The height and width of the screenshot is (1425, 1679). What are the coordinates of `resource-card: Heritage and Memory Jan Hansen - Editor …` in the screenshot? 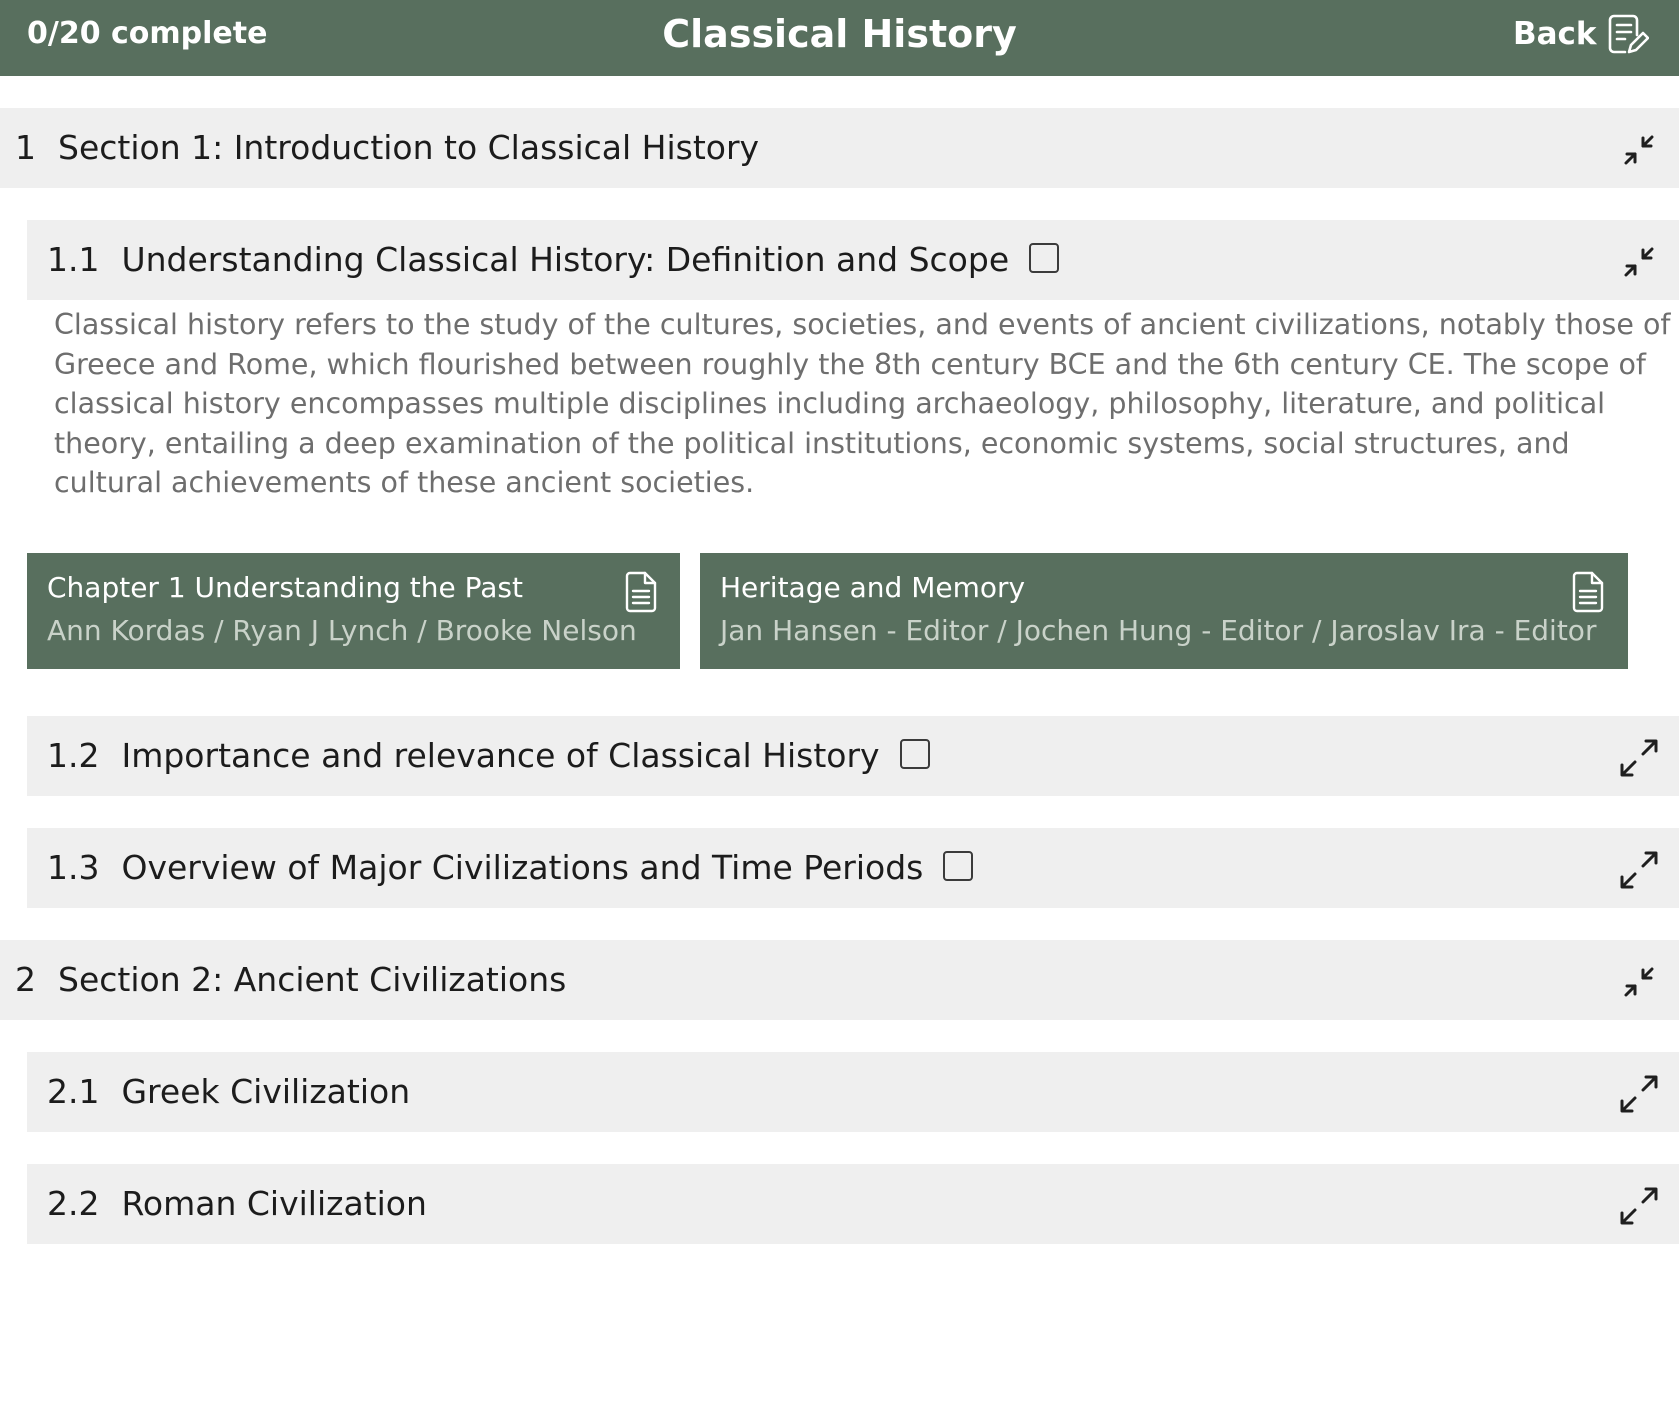 It's located at (1164, 611).